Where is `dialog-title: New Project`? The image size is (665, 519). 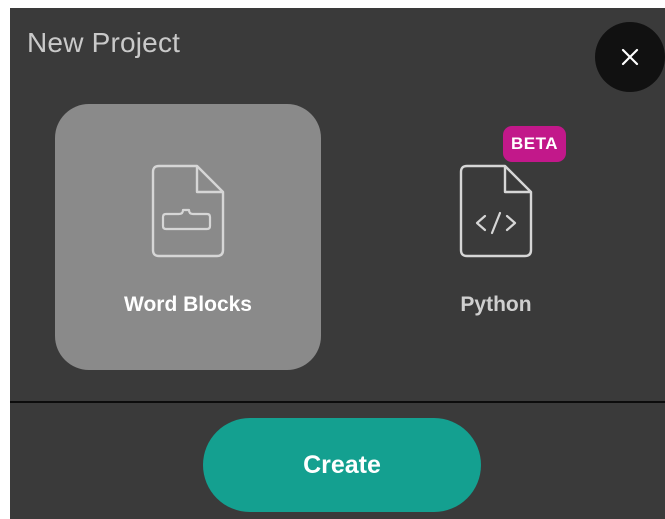
dialog-title: New Project is located at coordinates (104, 42).